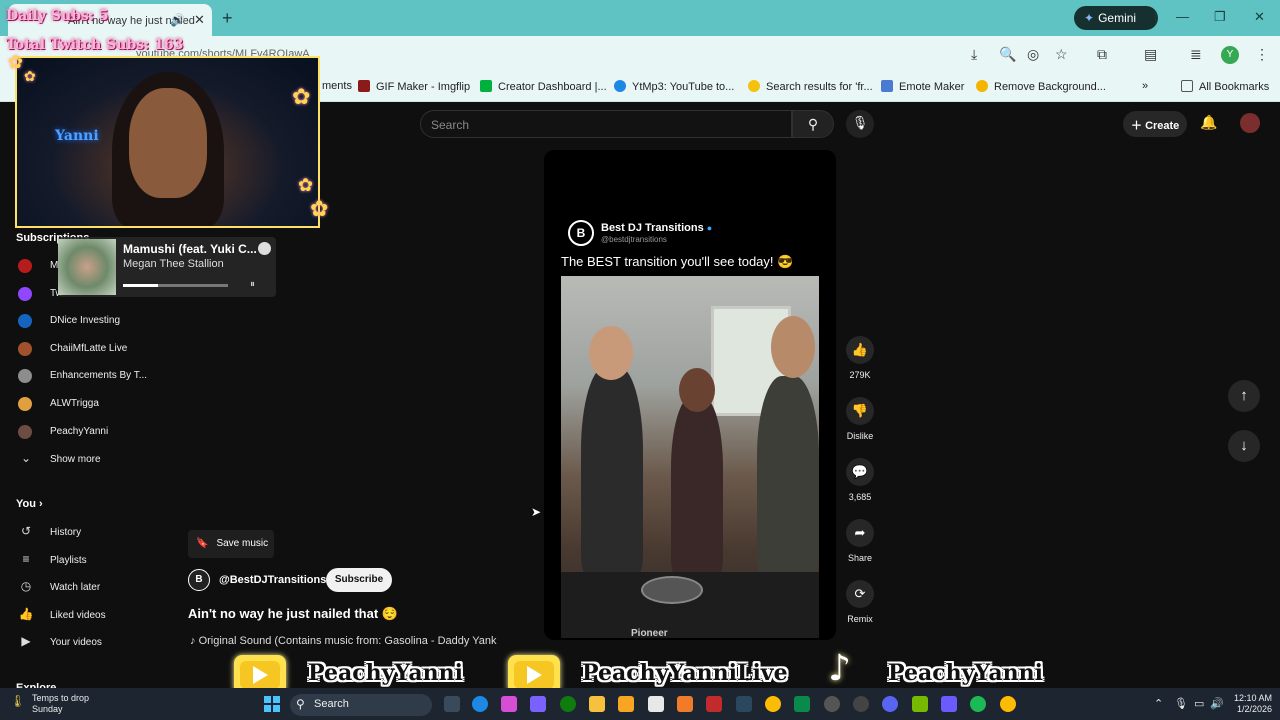 This screenshot has height=720, width=1280. What do you see at coordinates (656, 228) in the screenshot?
I see `channel-name: Best DJ Transitions ●` at bounding box center [656, 228].